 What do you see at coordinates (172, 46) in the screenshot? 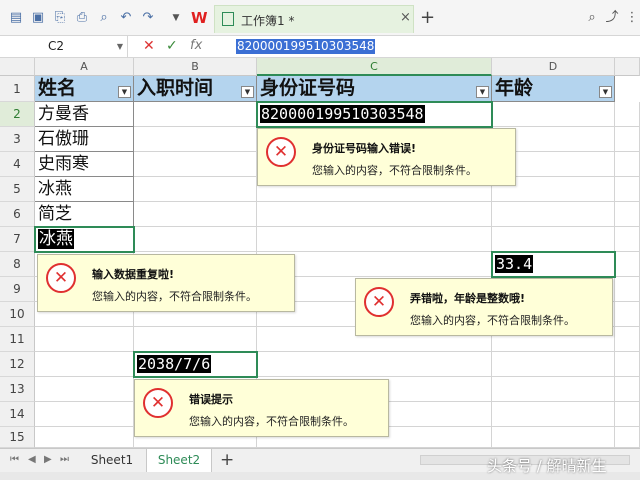
I see `confirm-entry-button: ✓` at bounding box center [172, 46].